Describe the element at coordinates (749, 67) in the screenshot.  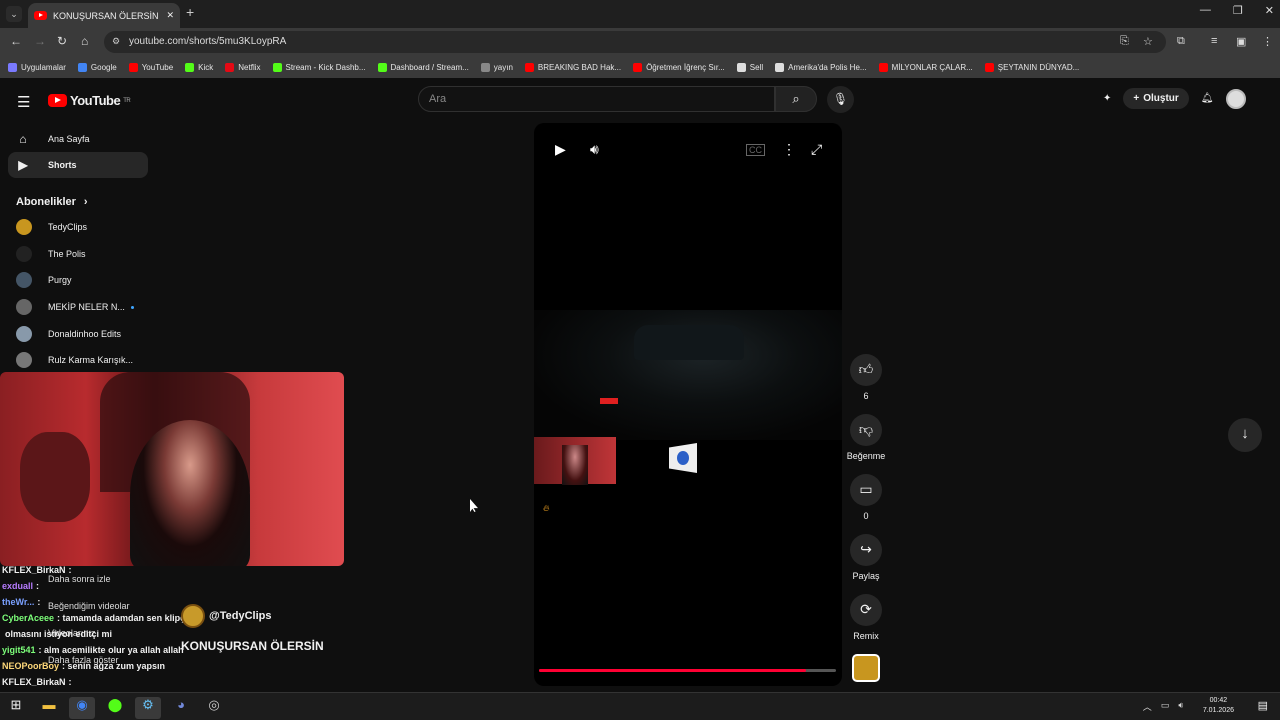
I see `bookmark-item: Sell` at that location.